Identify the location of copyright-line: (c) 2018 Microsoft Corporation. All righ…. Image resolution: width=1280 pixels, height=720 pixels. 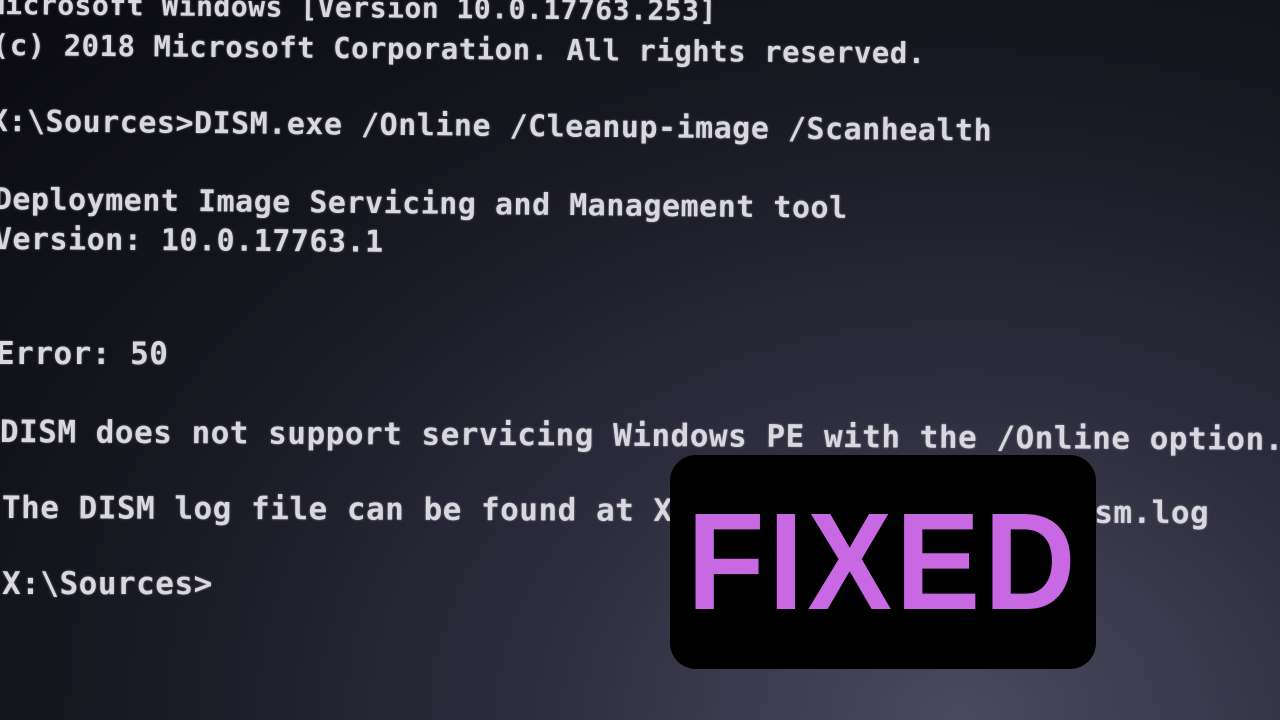
(463, 49).